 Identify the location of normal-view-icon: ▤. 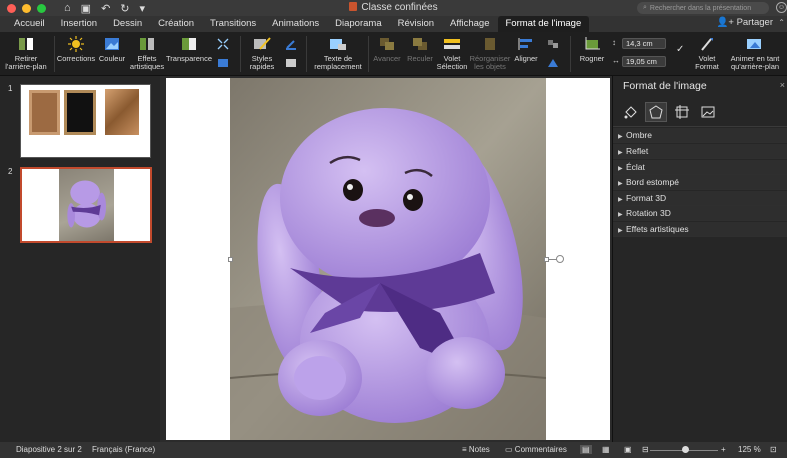
(586, 449).